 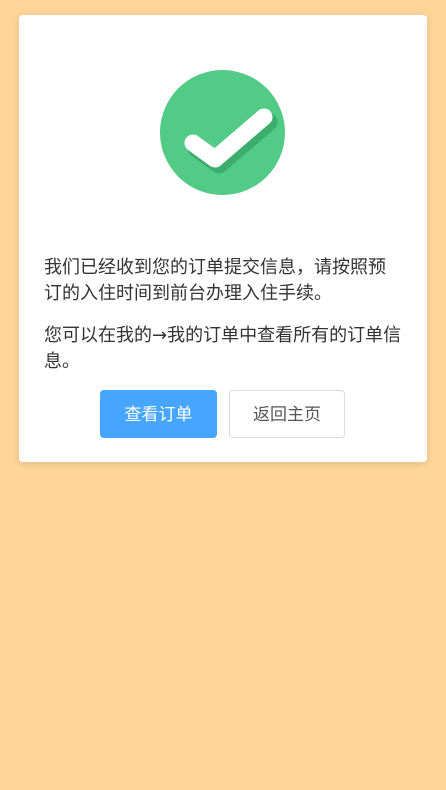 I want to click on back-home-button: 返回主页, so click(x=287, y=414).